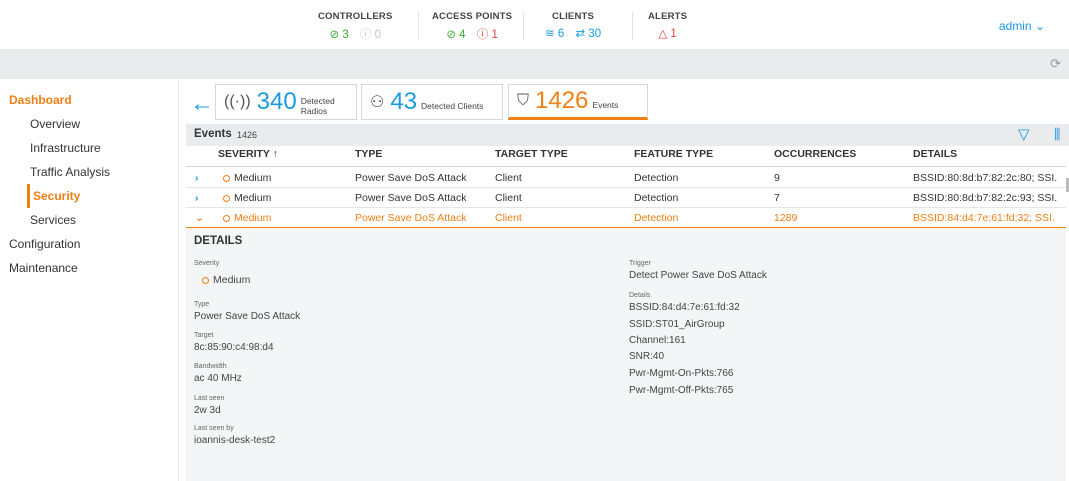 This screenshot has height=481, width=1069. What do you see at coordinates (218, 241) in the screenshot?
I see `details-title: DETAILS` at bounding box center [218, 241].